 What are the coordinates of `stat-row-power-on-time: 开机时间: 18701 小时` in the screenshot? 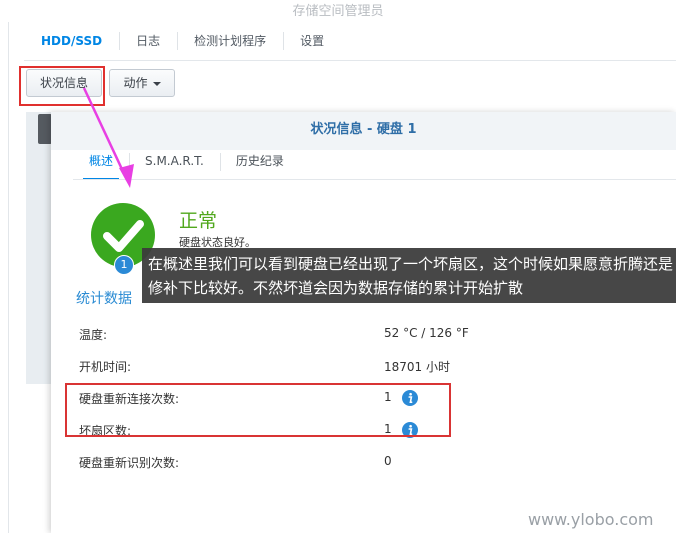 It's located at (359, 368).